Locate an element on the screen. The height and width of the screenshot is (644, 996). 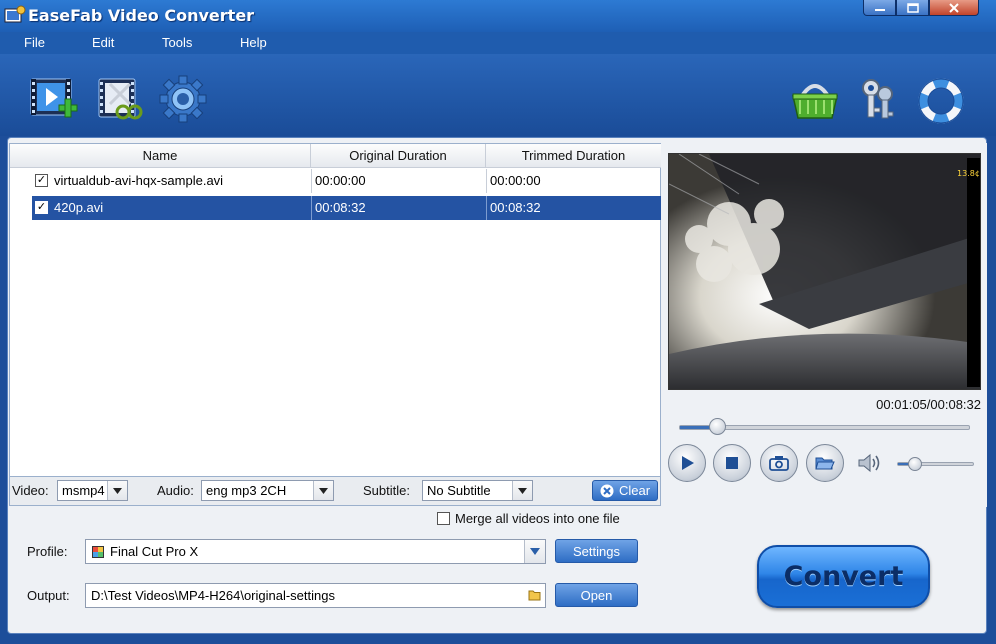
file-original-duration: 00:00:00 is located at coordinates (340, 180).